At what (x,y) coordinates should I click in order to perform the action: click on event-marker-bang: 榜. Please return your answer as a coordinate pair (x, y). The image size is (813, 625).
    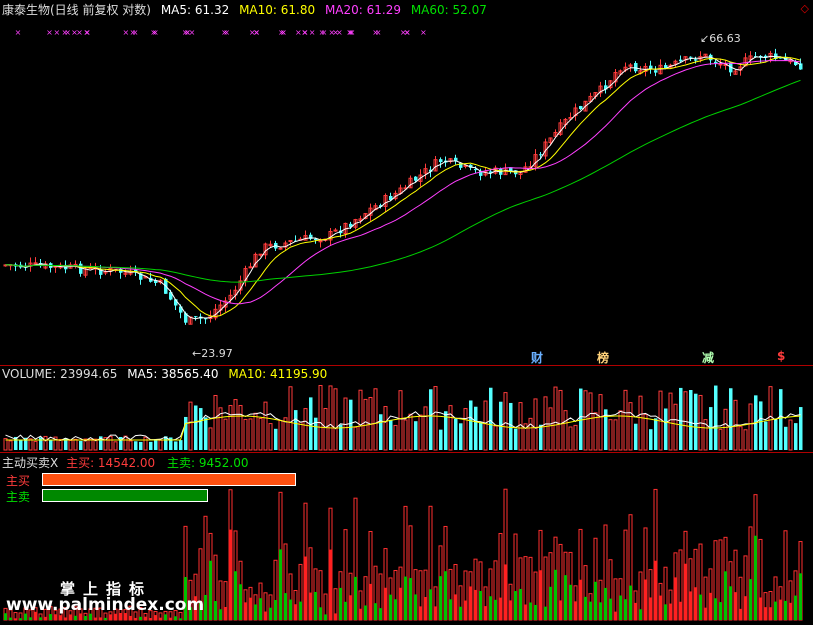
    Looking at the image, I should click on (603, 357).